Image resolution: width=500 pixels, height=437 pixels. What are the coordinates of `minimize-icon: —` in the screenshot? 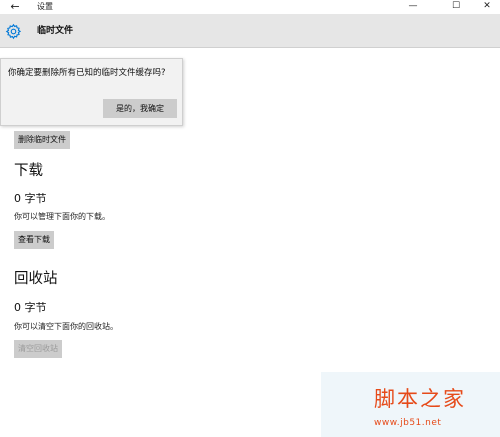 It's located at (413, 7).